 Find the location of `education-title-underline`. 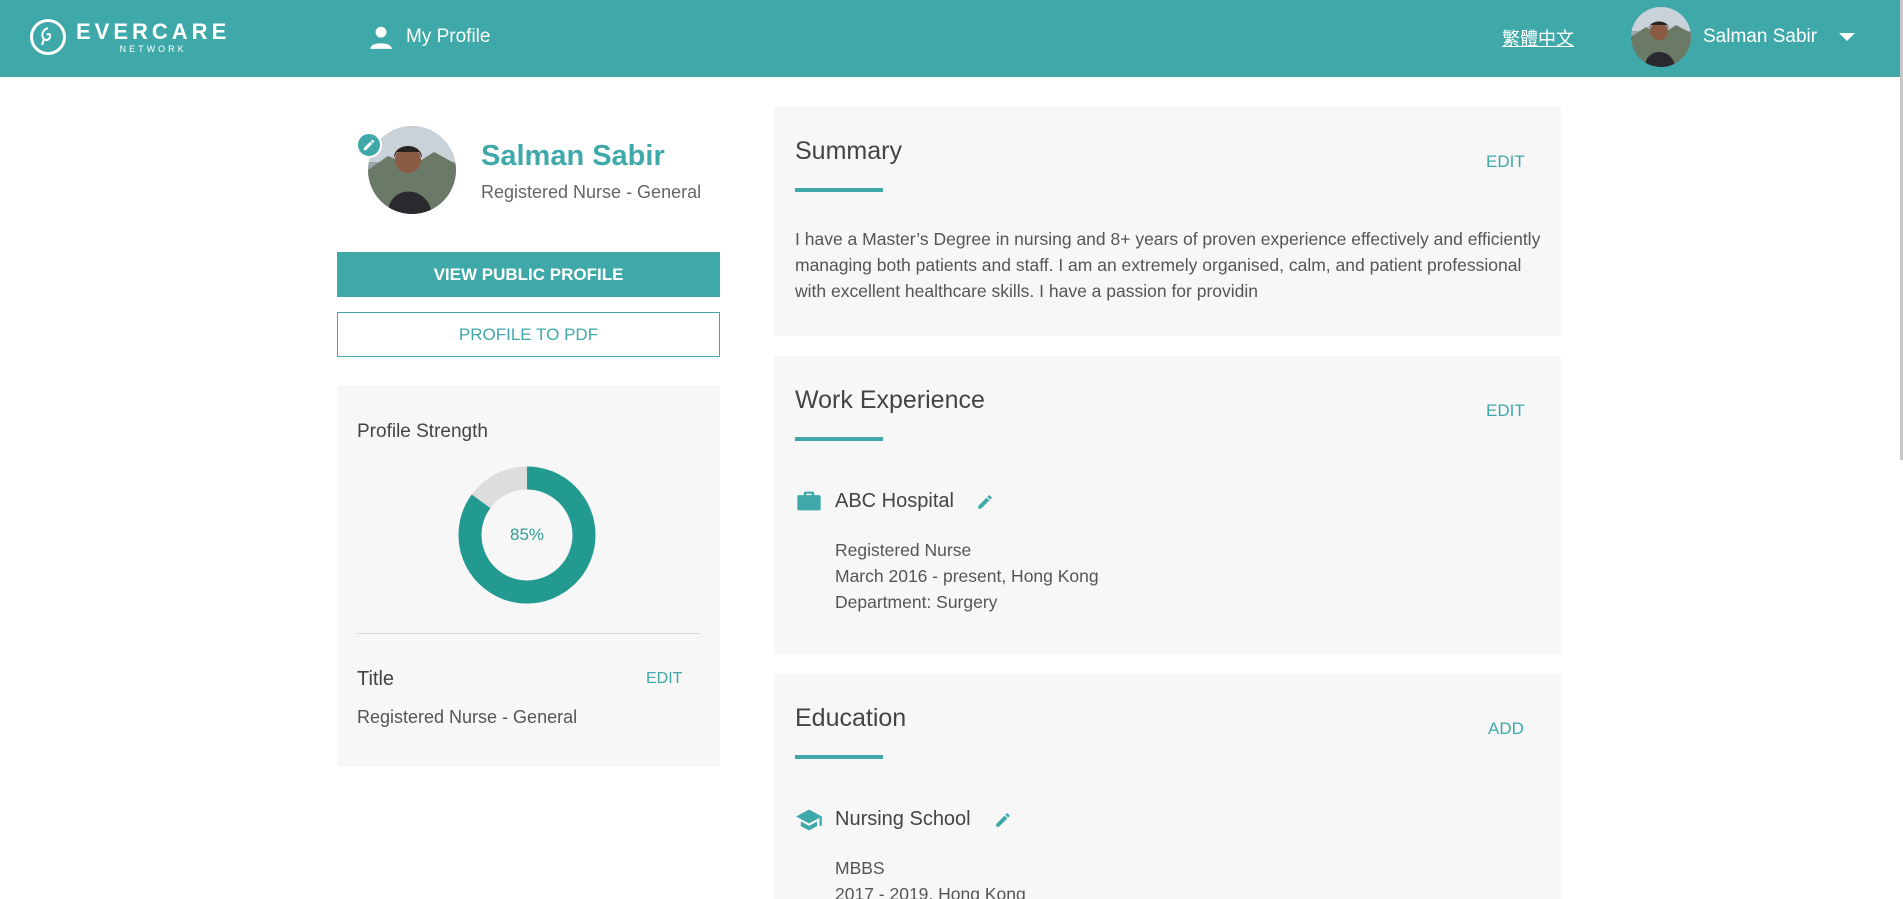

education-title-underline is located at coordinates (839, 757).